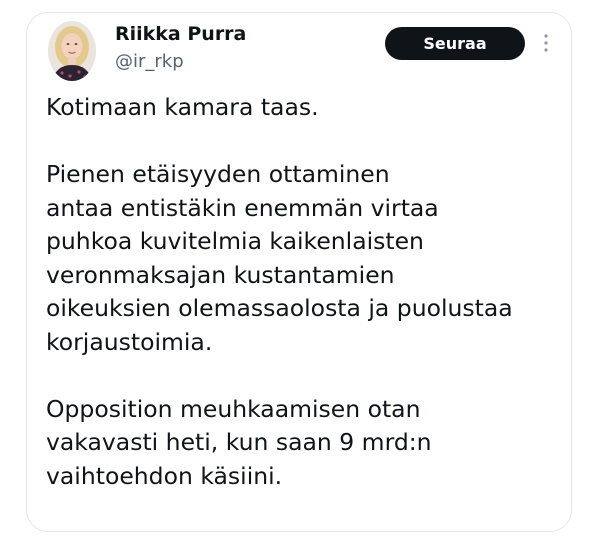  Describe the element at coordinates (220, 274) in the screenshot. I see `tweet-line: veronmaksajan kustantamien` at that location.